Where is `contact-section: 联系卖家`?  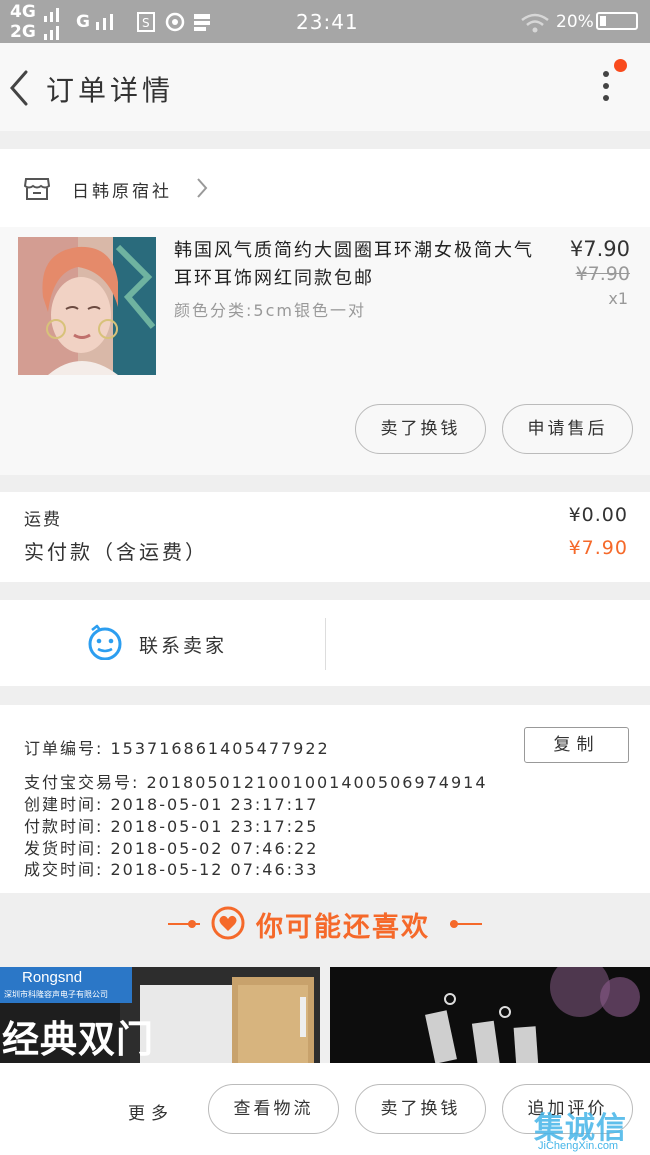
contact-section: 联系卖家 is located at coordinates (325, 643).